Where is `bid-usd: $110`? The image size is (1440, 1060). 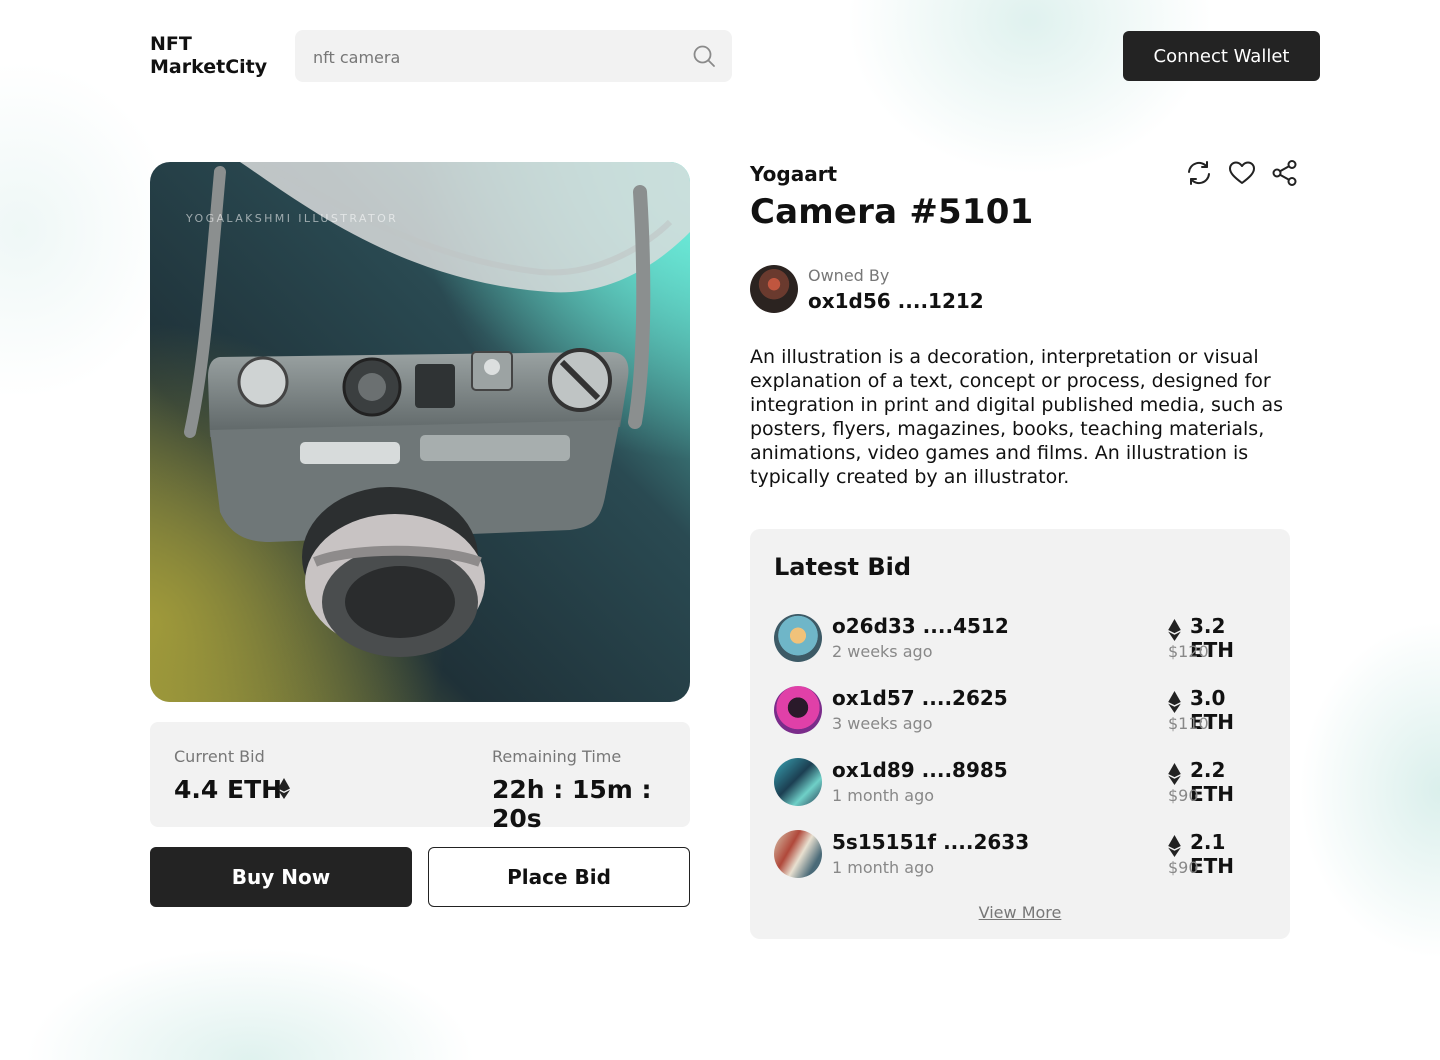
bid-usd: $110 is located at coordinates (1188, 723).